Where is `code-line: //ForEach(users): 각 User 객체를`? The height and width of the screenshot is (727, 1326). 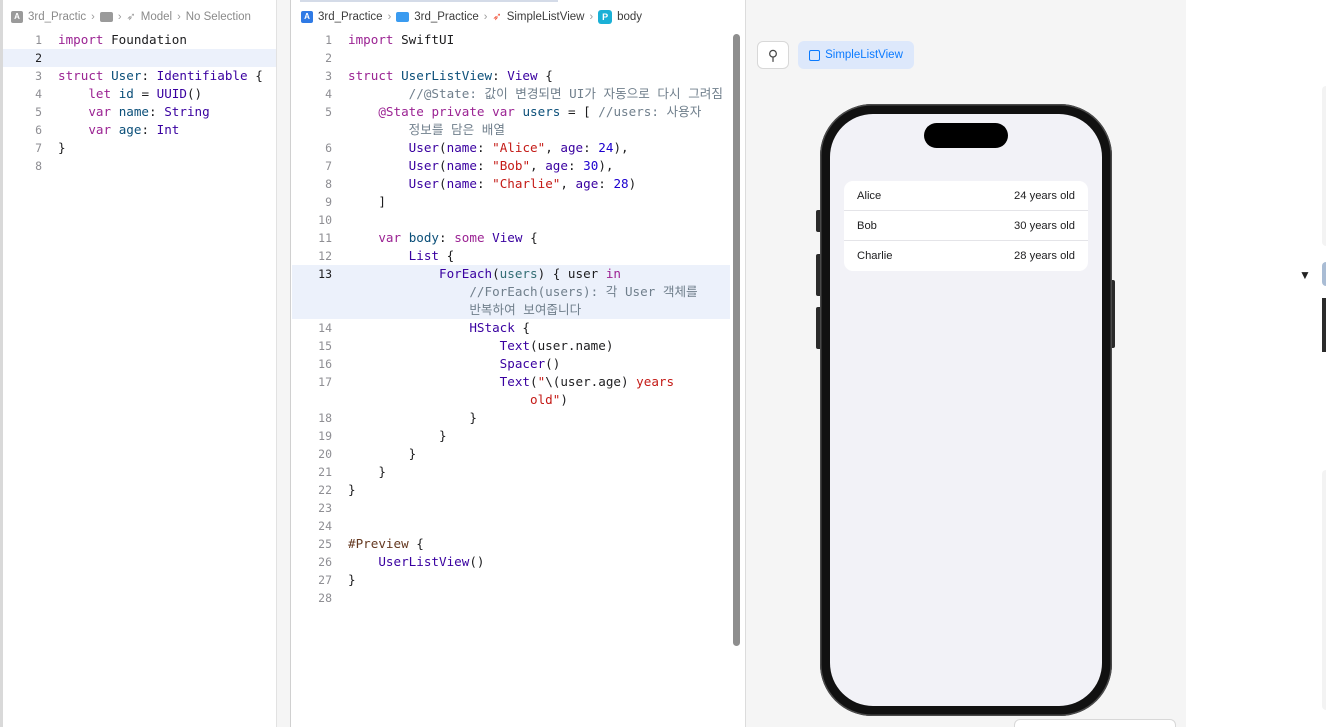 code-line: //ForEach(users): 각 User 객체를 is located at coordinates (511, 292).